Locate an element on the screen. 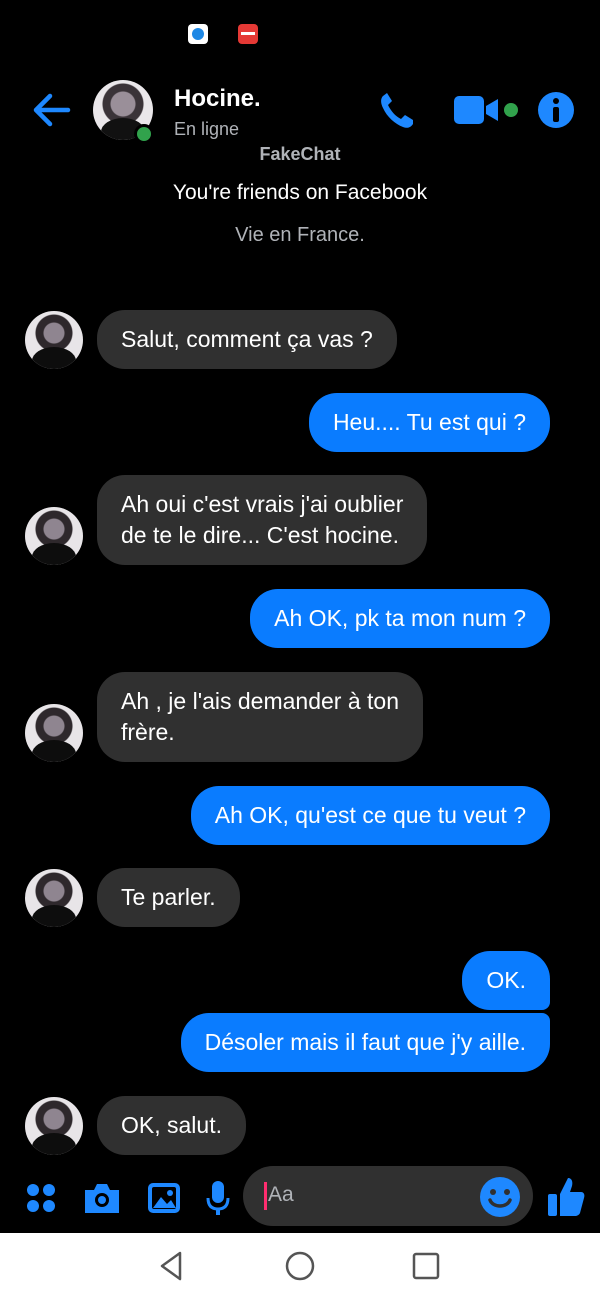 The height and width of the screenshot is (1300, 600). gallery-icon is located at coordinates (164, 1198).